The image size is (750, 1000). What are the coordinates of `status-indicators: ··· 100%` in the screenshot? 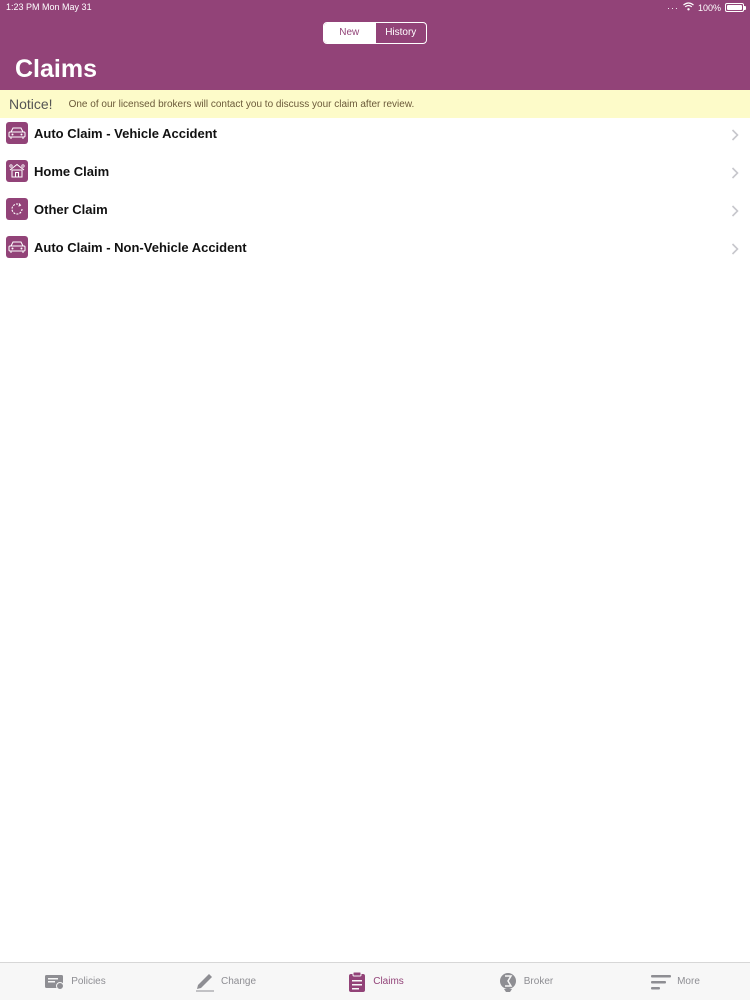 It's located at (706, 7).